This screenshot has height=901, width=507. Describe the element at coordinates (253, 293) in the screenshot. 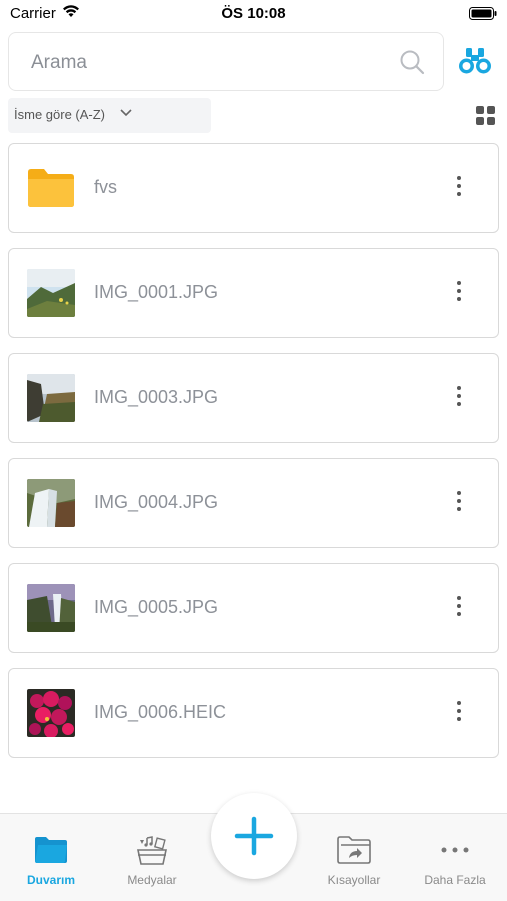

I see `file-row: IMG_0001.JPG` at that location.